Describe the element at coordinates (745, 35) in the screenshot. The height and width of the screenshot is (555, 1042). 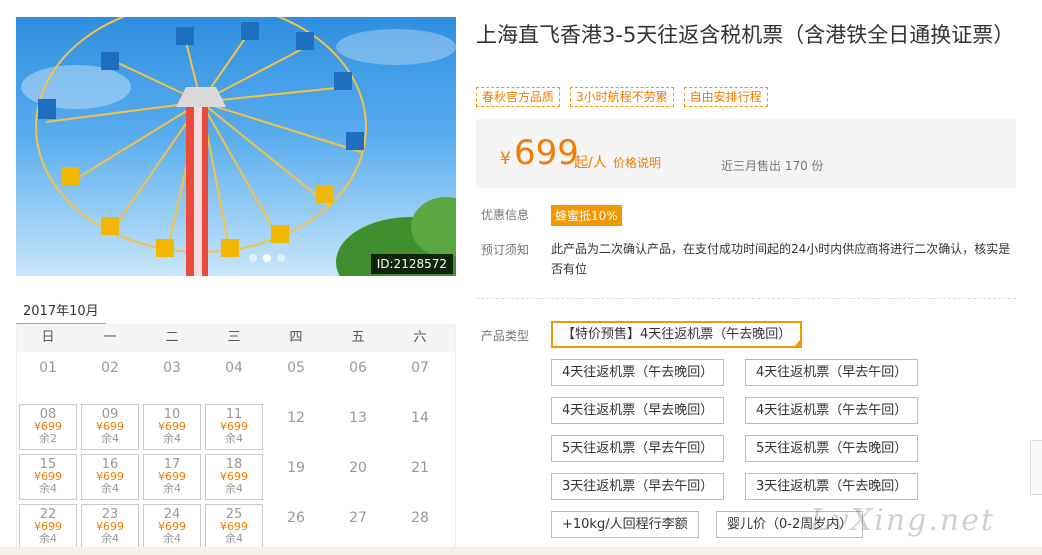
I see `product-title: 上海直飞香港3-5天往返含税机票（含港铁全日通换证票）` at that location.